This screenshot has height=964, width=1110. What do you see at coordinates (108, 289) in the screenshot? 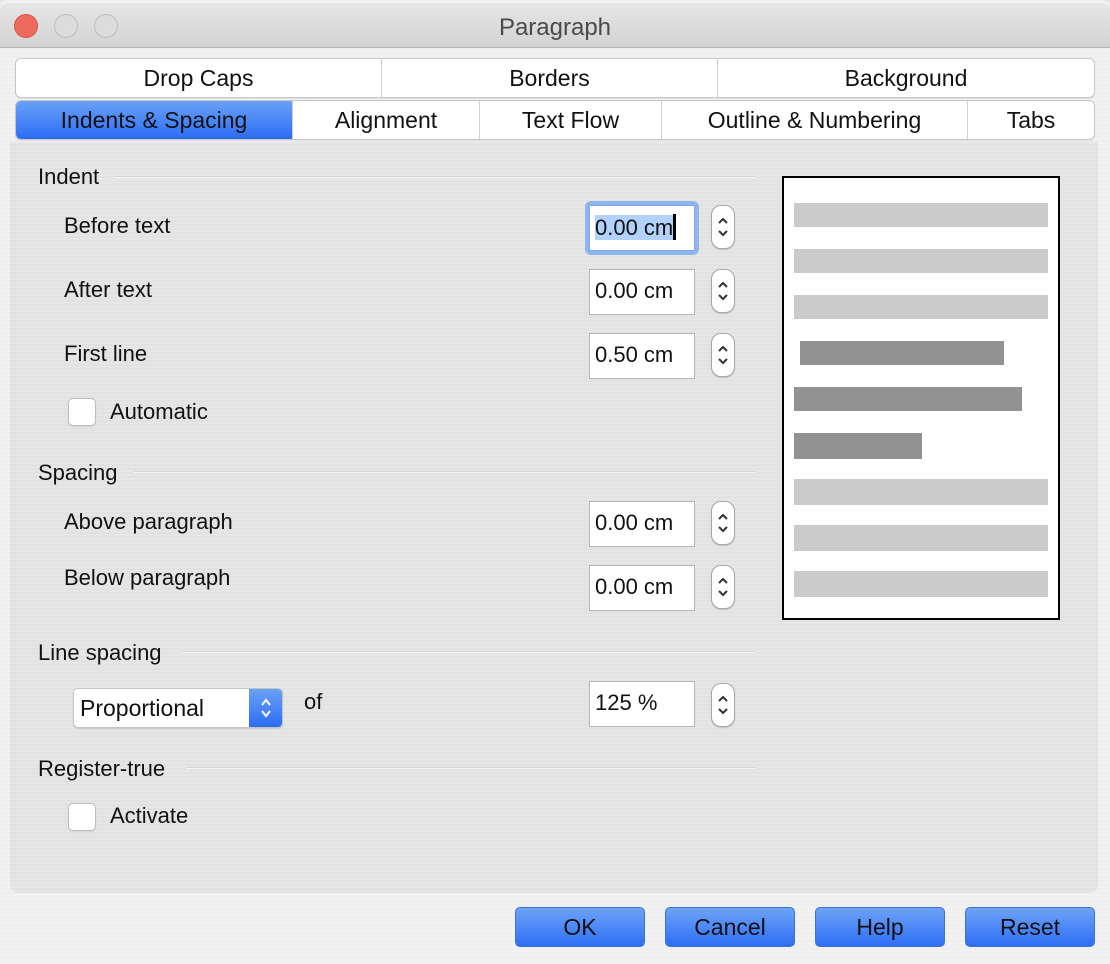
I see `after-text-label: After text` at bounding box center [108, 289].